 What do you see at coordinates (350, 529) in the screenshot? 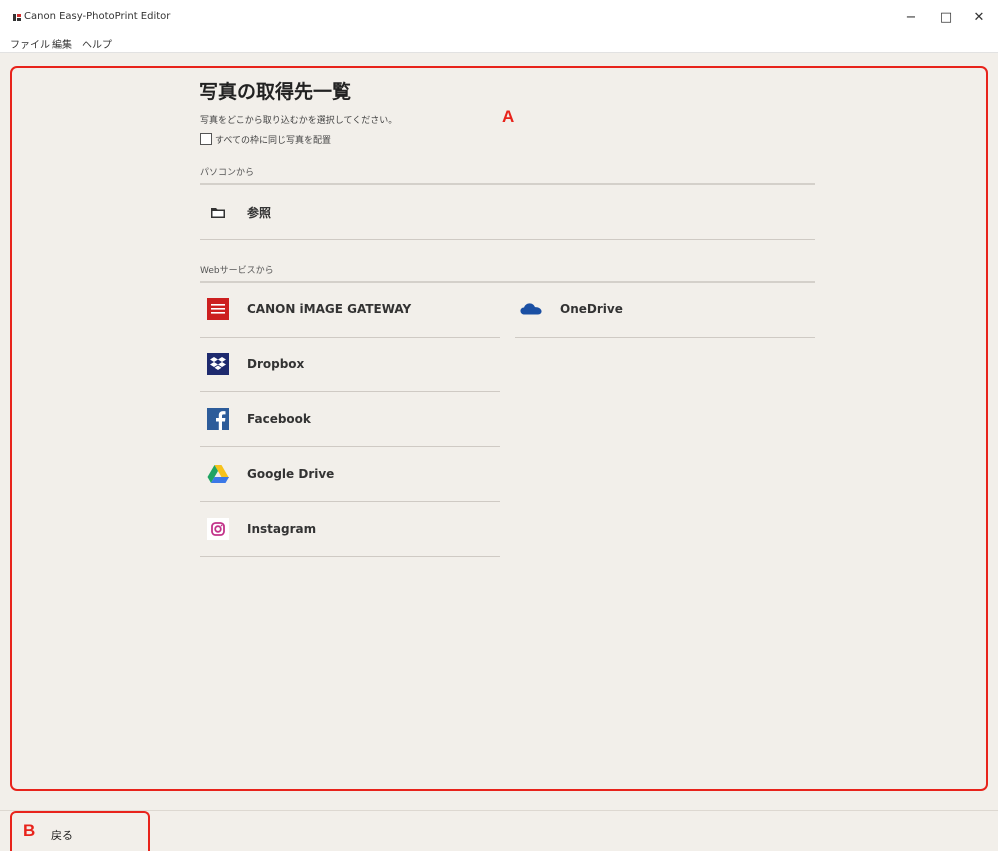
I see `source-item-instagram: Instagram` at bounding box center [350, 529].